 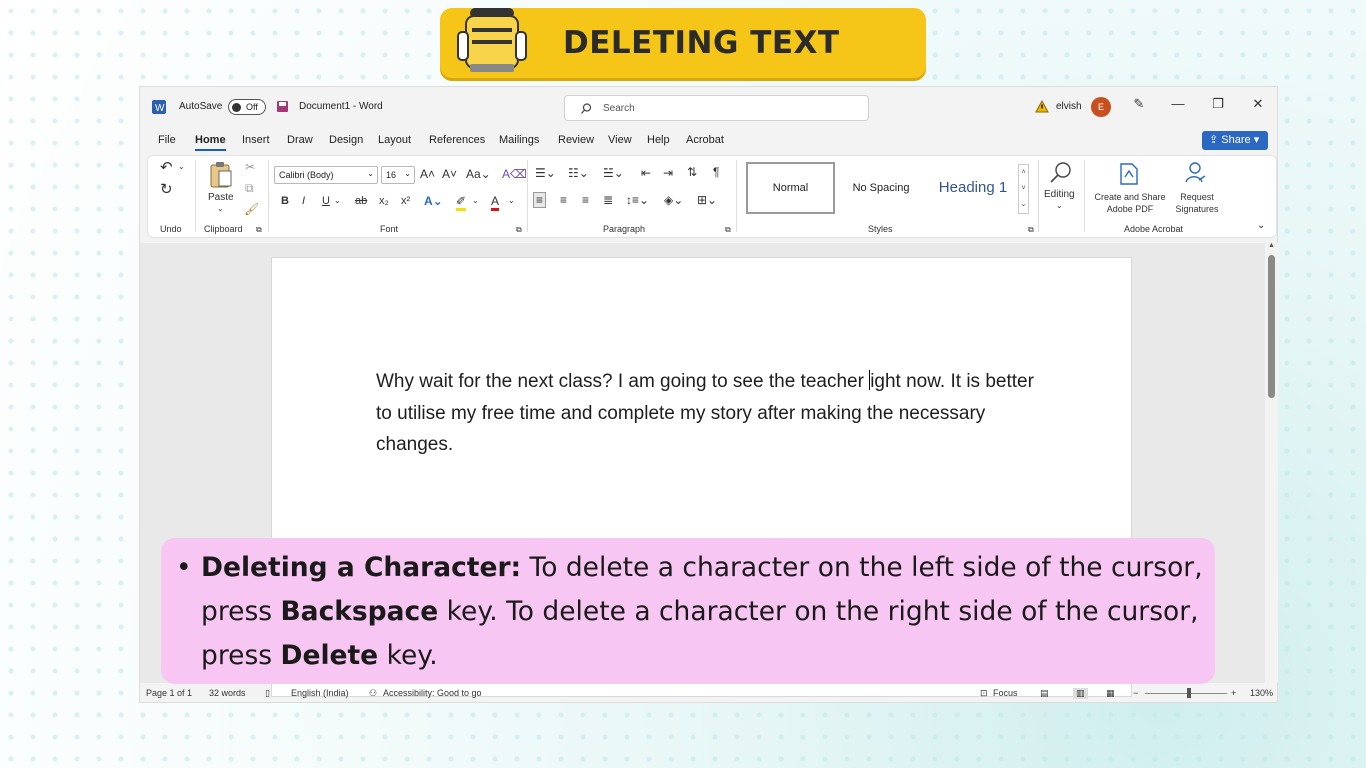 What do you see at coordinates (613, 173) in the screenshot?
I see `multilevel-list-icon: ☱⌄` at bounding box center [613, 173].